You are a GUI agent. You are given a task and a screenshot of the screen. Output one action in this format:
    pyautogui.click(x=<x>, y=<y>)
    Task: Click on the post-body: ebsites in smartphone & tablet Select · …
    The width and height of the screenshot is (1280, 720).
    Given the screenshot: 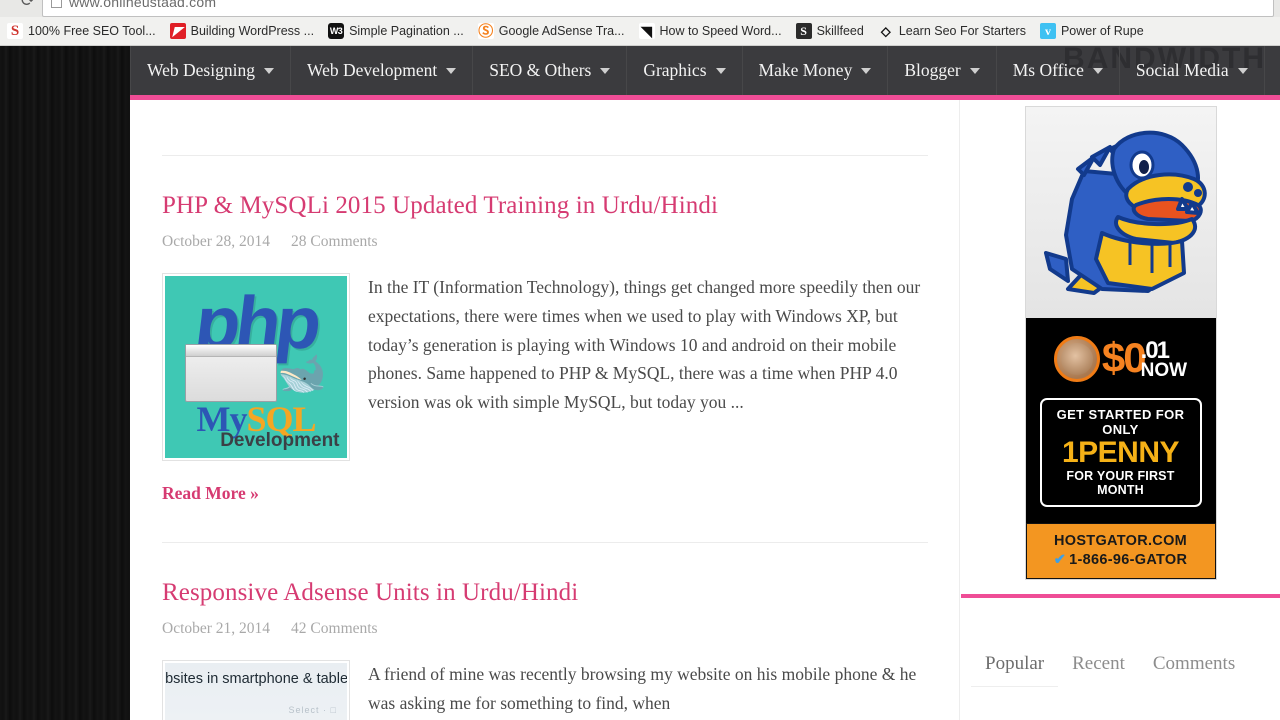 What is the action you would take?
    pyautogui.click(x=545, y=690)
    